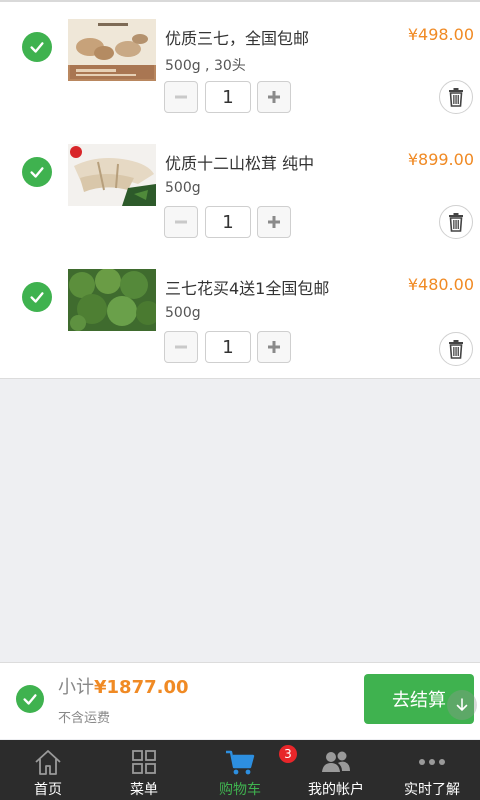  I want to click on product-price: ¥899.00, so click(440, 159).